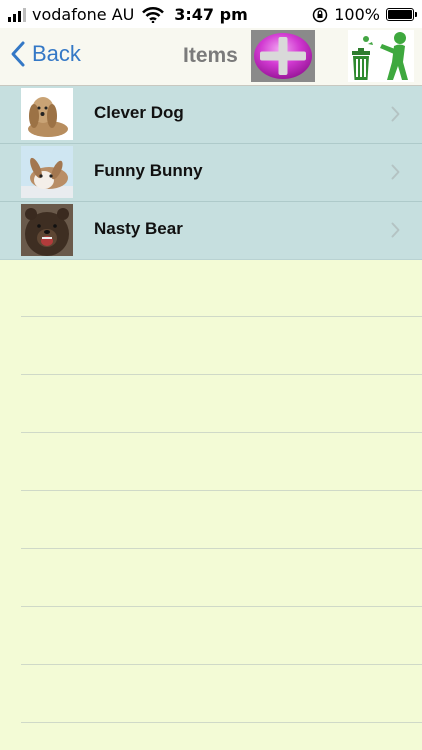 This screenshot has width=422, height=750. I want to click on page-title: Items, so click(210, 55).